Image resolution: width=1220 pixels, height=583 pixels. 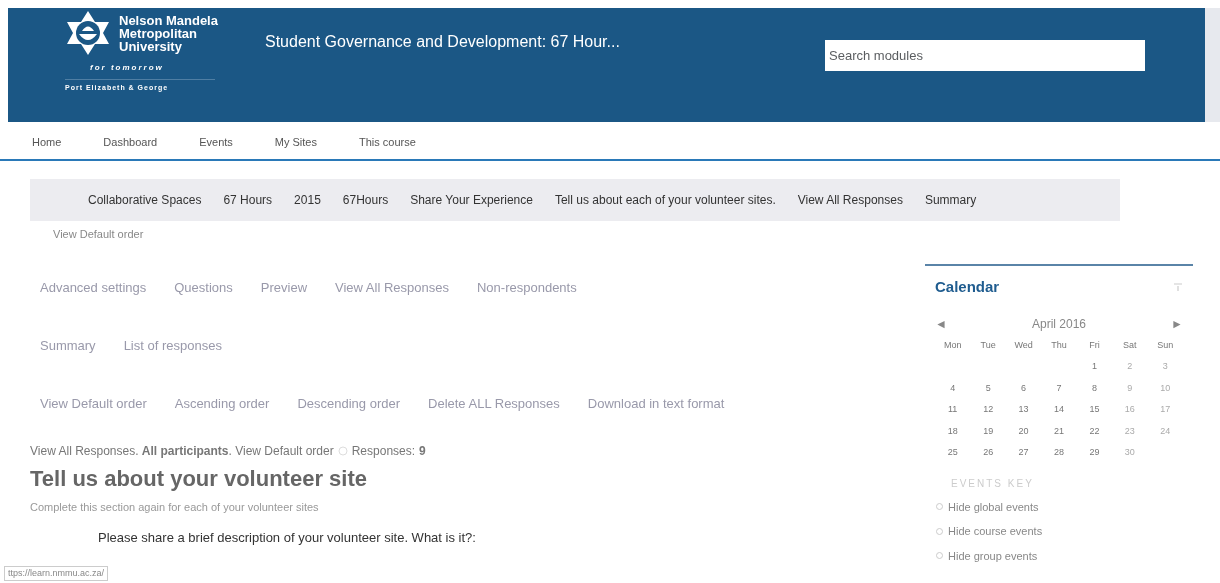 What do you see at coordinates (1130, 367) in the screenshot?
I see `calendar-day: 2` at bounding box center [1130, 367].